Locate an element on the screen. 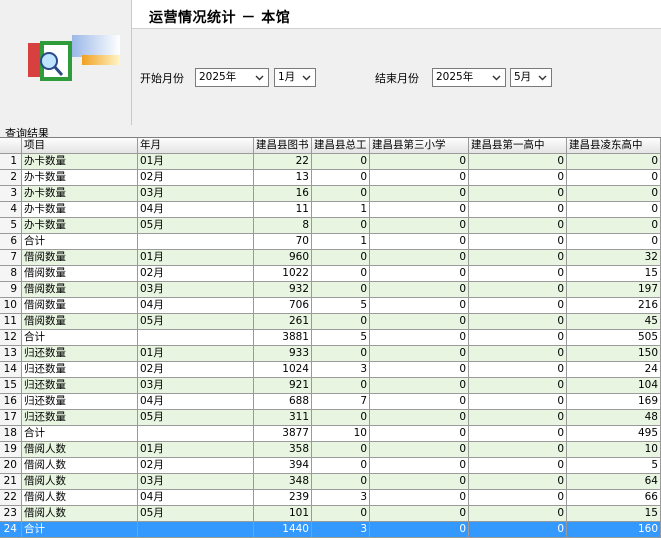  table-row: 12 合计 3881 5 0 0 505 is located at coordinates (330, 338).